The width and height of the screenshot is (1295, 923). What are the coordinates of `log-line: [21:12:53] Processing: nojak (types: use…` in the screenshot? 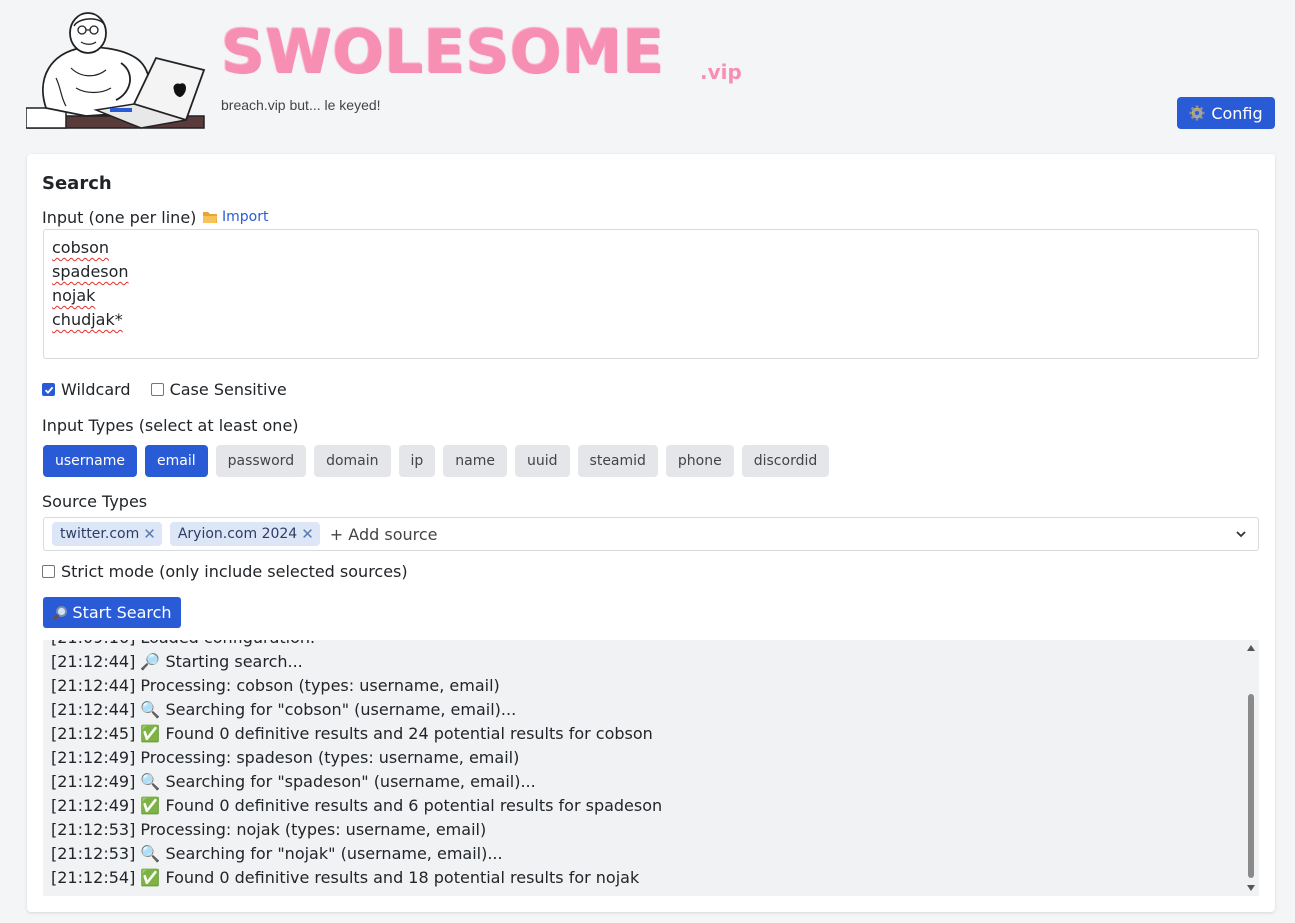 It's located at (269, 829).